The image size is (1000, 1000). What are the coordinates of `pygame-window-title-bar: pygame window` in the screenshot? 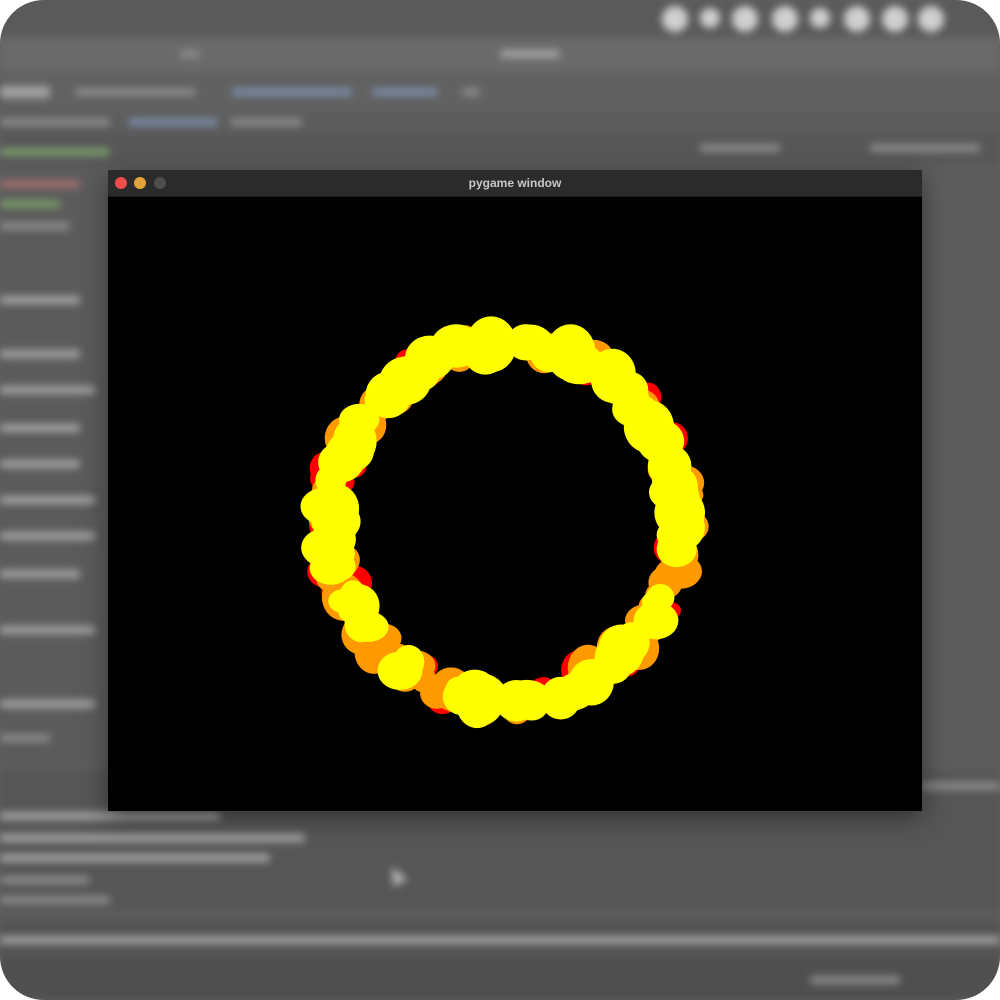 It's located at (515, 183).